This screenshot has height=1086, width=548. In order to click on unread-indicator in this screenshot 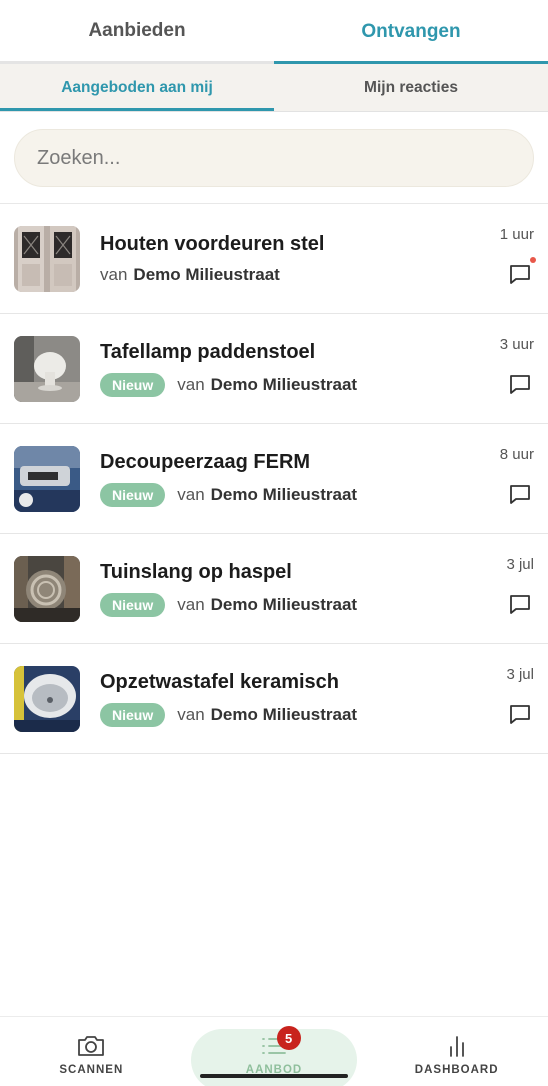, I will do `click(533, 260)`.